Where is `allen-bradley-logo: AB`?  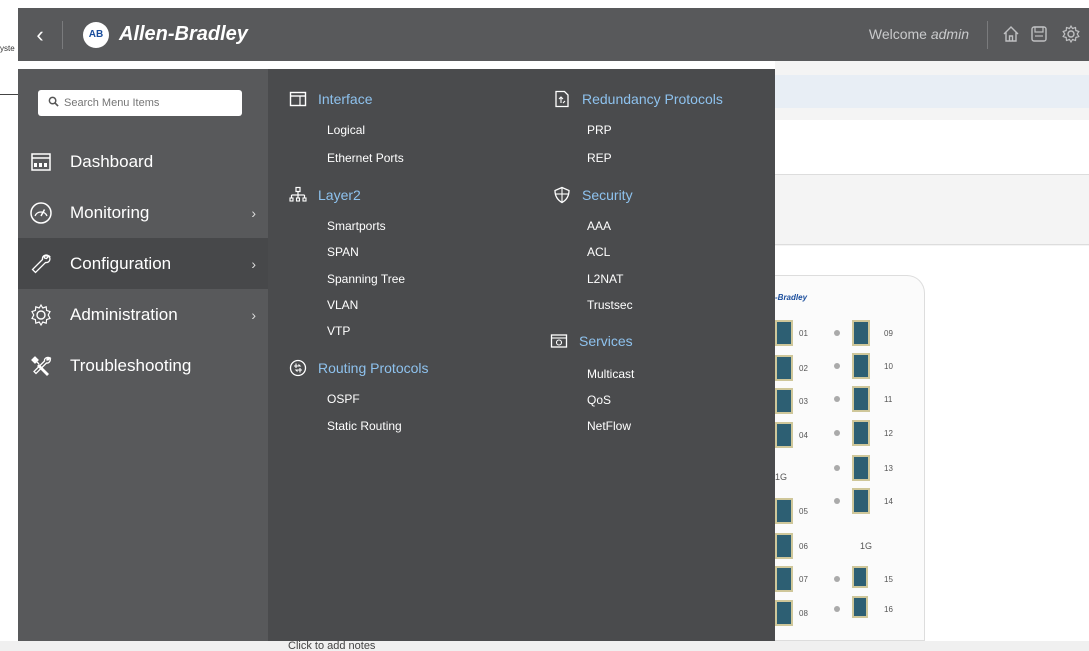
allen-bradley-logo: AB is located at coordinates (96, 34).